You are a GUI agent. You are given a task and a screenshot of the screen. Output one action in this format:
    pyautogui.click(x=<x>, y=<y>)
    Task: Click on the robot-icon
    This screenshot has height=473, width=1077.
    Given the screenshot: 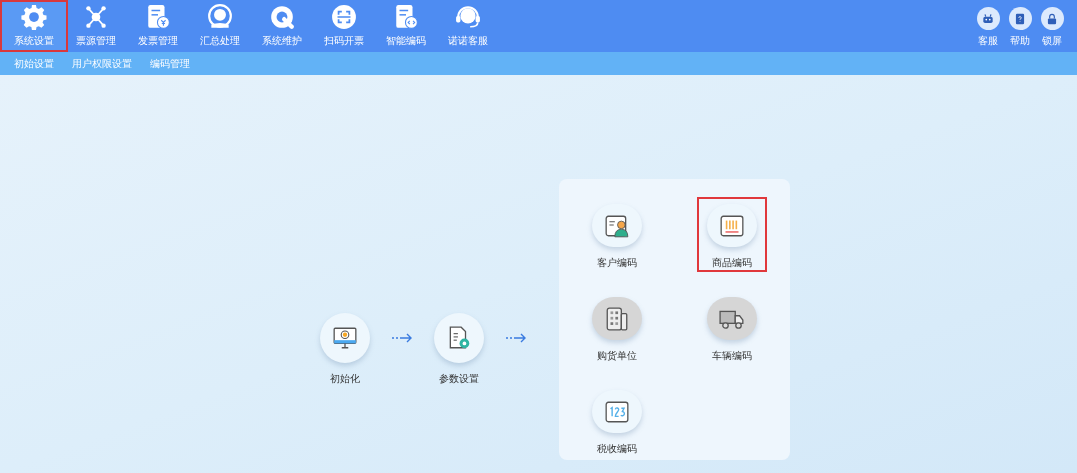 What is the action you would take?
    pyautogui.click(x=988, y=18)
    